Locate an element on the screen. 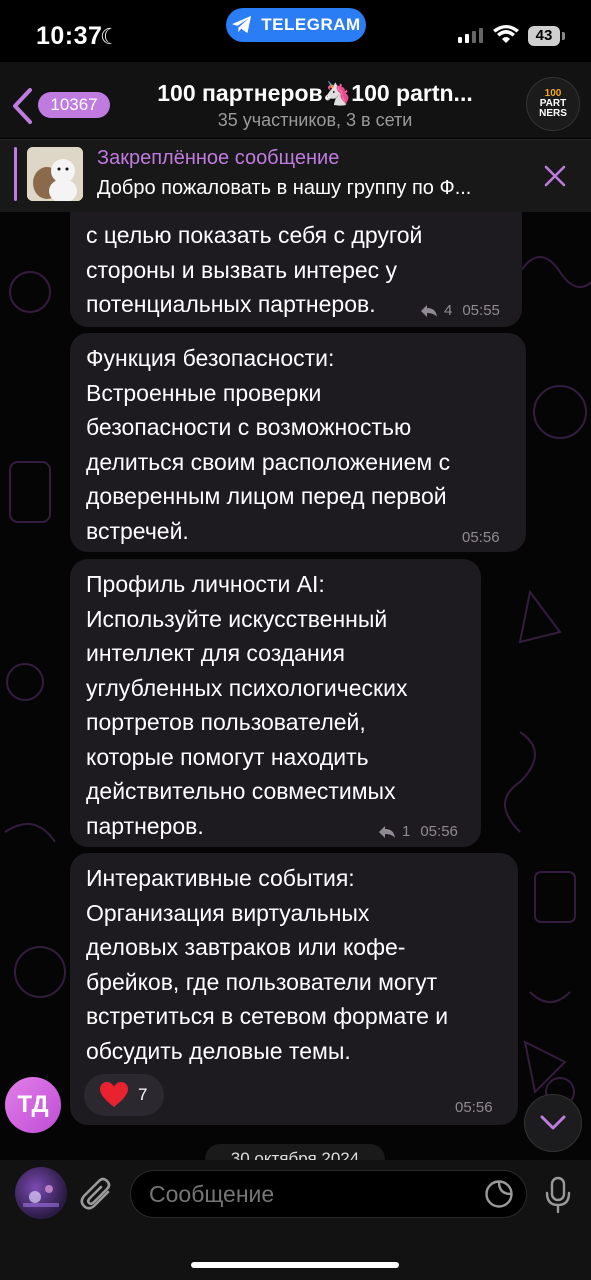 Image resolution: width=591 pixels, height=1280 pixels. message-meta: 4 05:55 is located at coordinates (460, 310).